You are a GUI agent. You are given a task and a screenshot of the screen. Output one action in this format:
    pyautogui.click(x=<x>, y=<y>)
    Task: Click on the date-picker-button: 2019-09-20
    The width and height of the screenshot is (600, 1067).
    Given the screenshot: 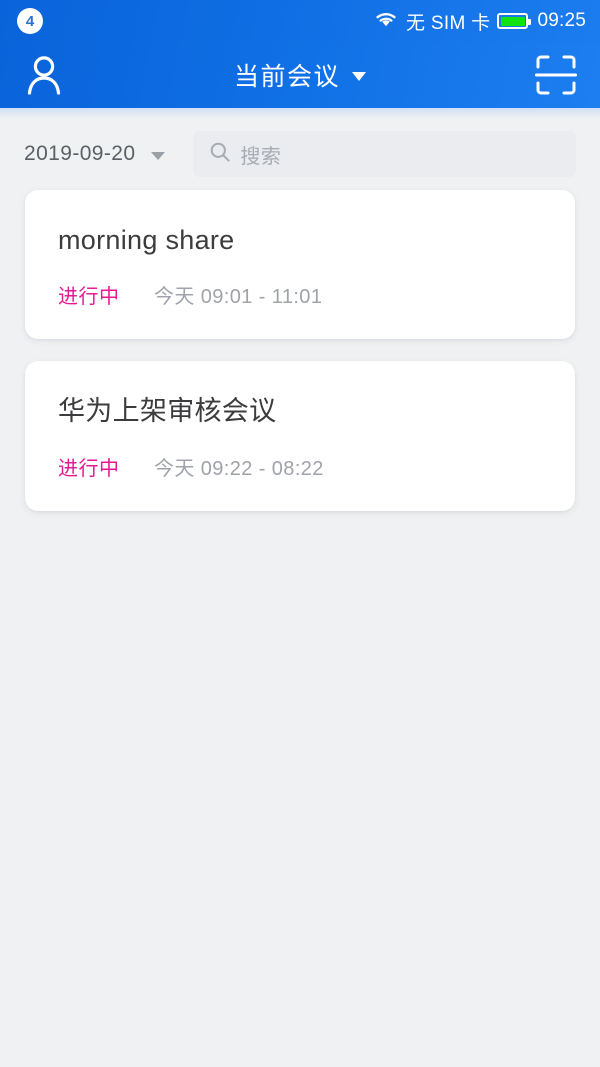 What is the action you would take?
    pyautogui.click(x=95, y=154)
    